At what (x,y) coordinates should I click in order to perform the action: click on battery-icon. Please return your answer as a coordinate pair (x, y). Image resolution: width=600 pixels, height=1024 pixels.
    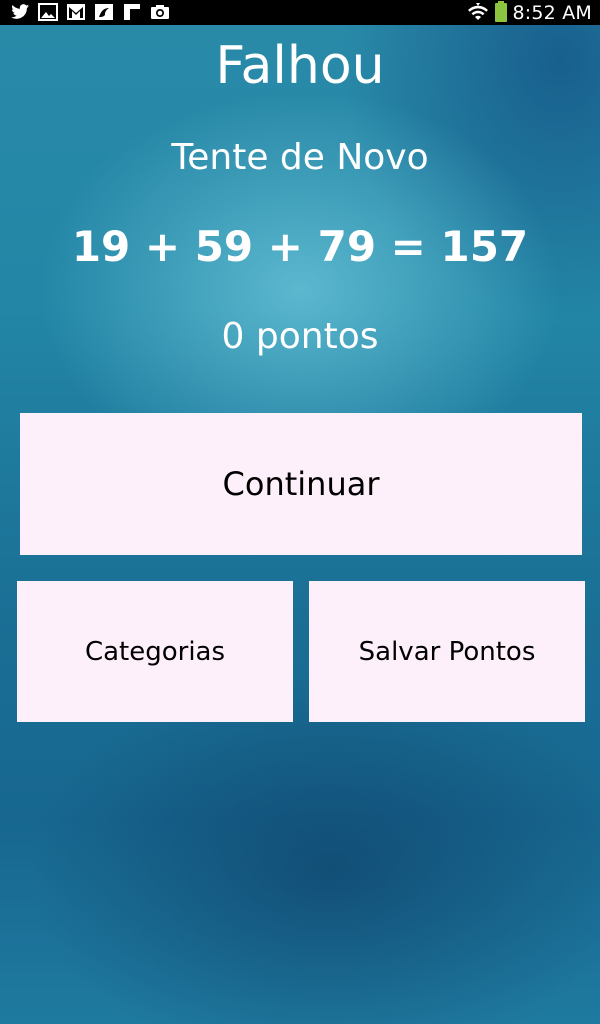
    Looking at the image, I should click on (500, 11).